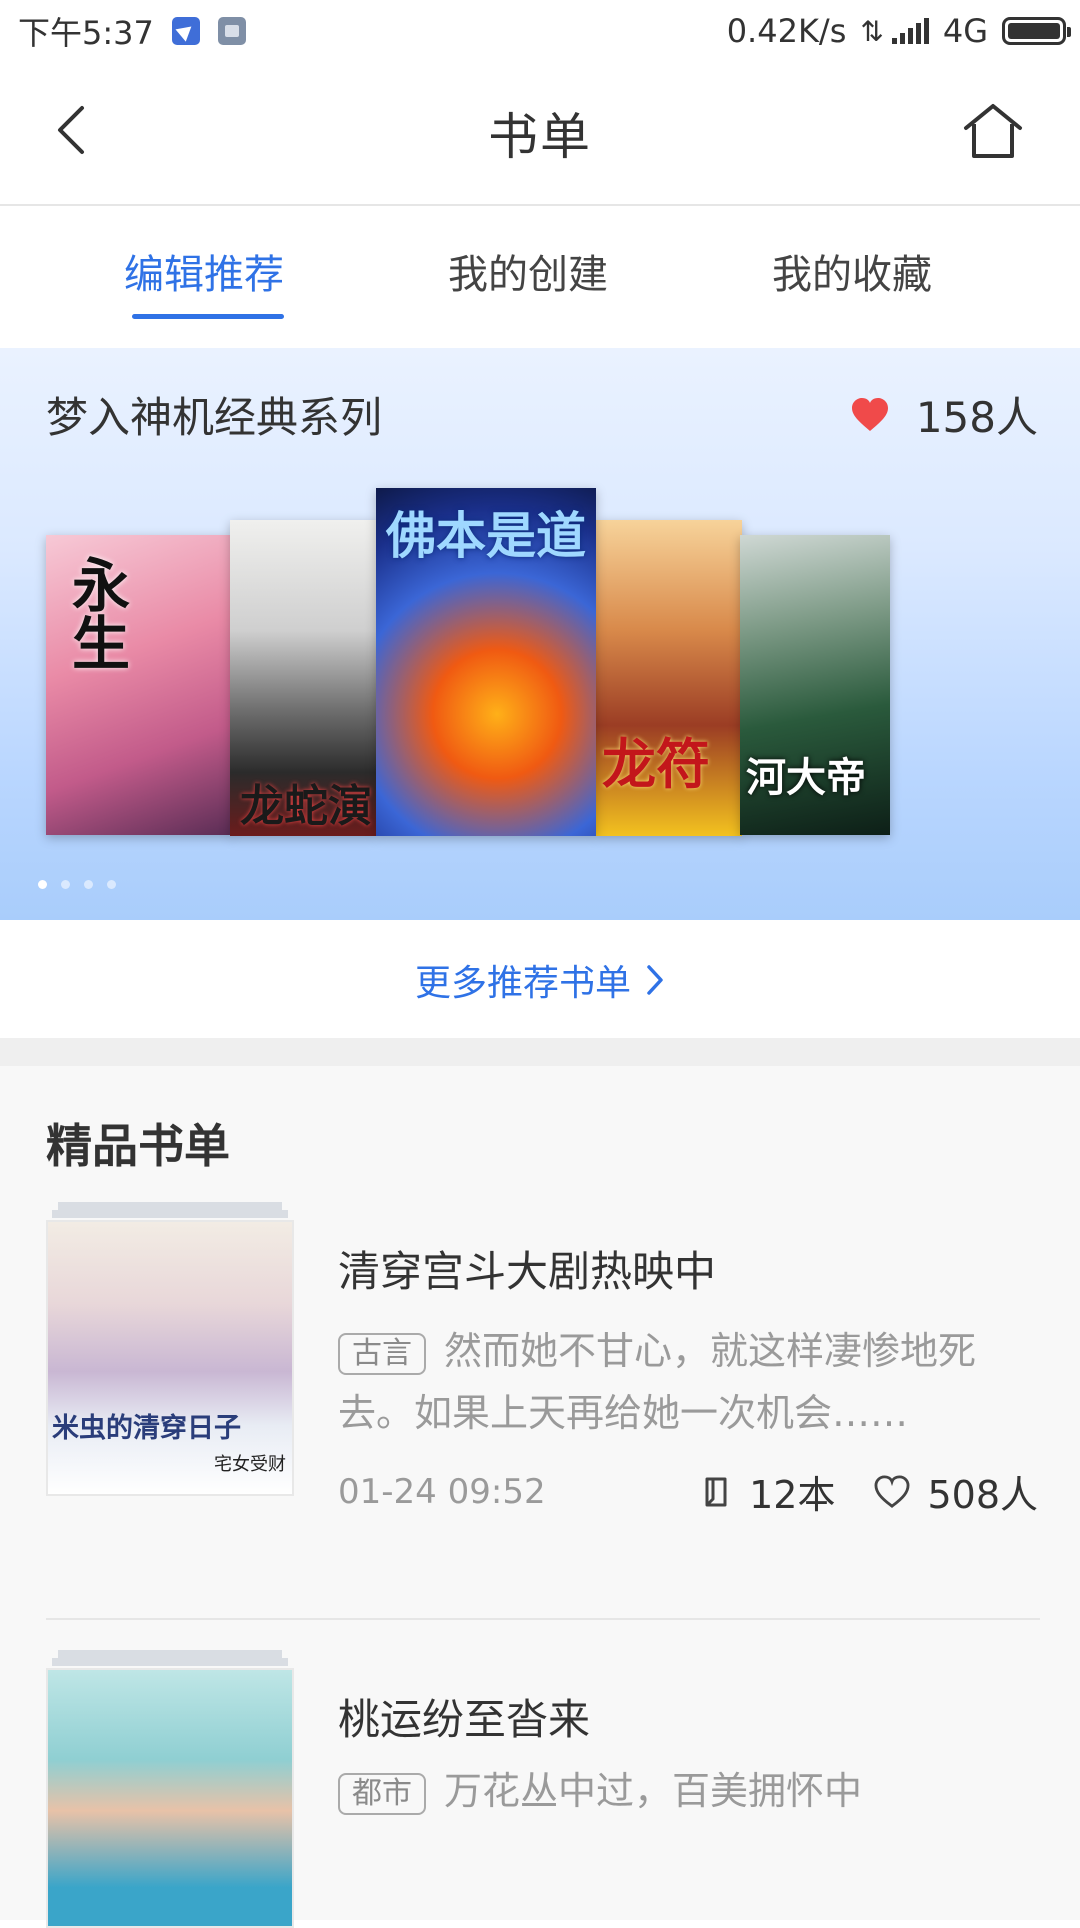  I want to click on heart-outline-icon, so click(892, 1491).